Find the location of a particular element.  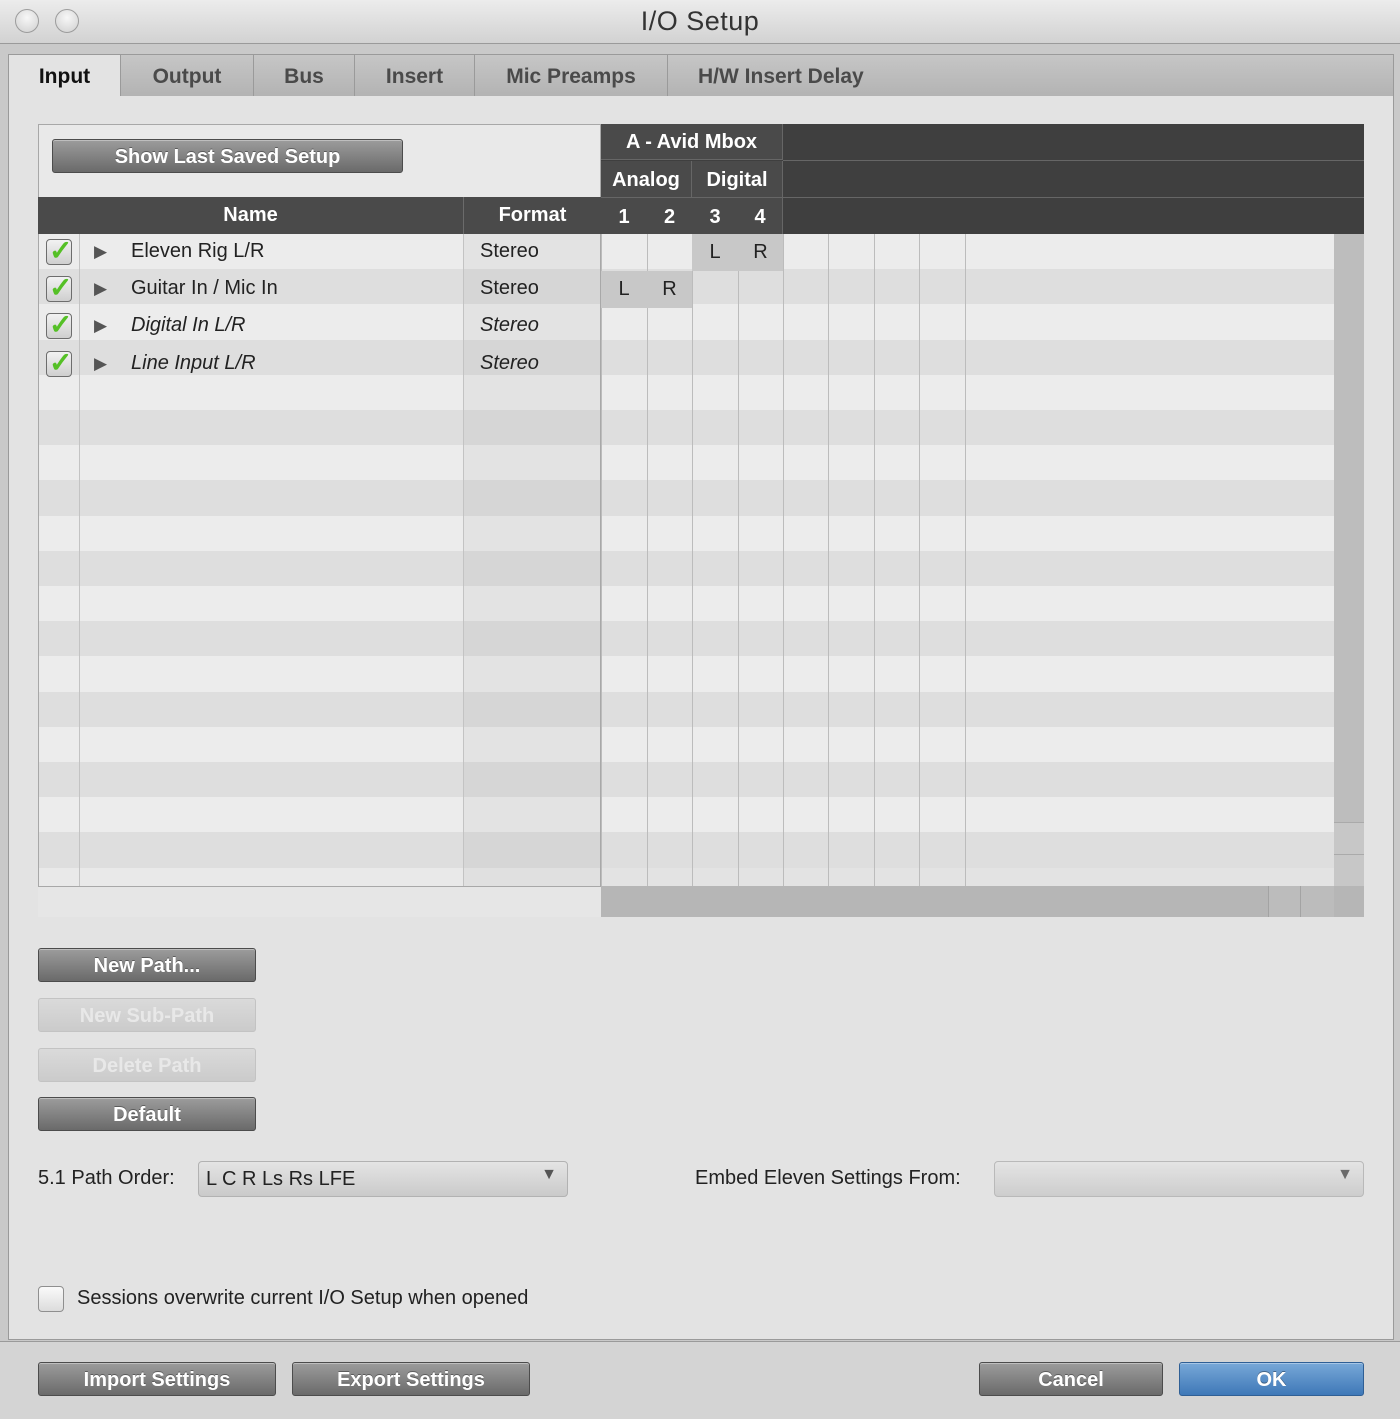

path-order-label: 5.1 Path Order: is located at coordinates (106, 1178).